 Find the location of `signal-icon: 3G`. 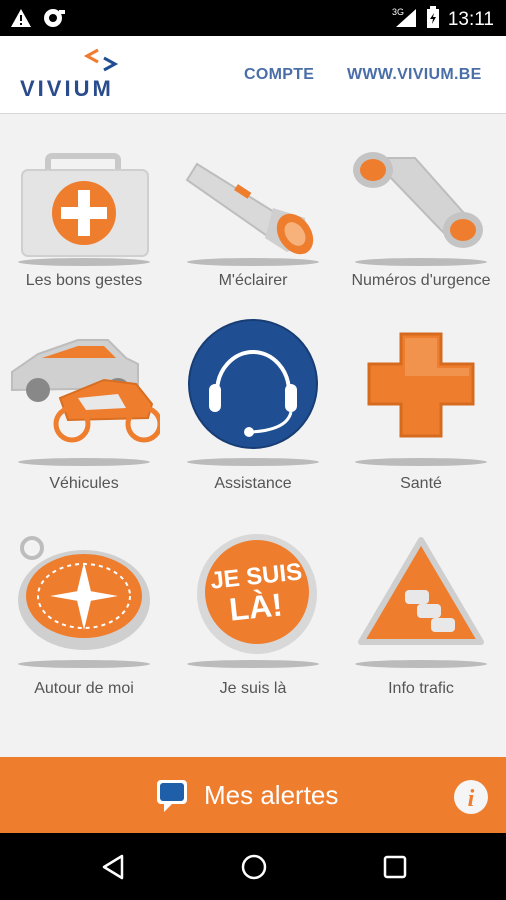

signal-icon: 3G is located at coordinates (405, 19).